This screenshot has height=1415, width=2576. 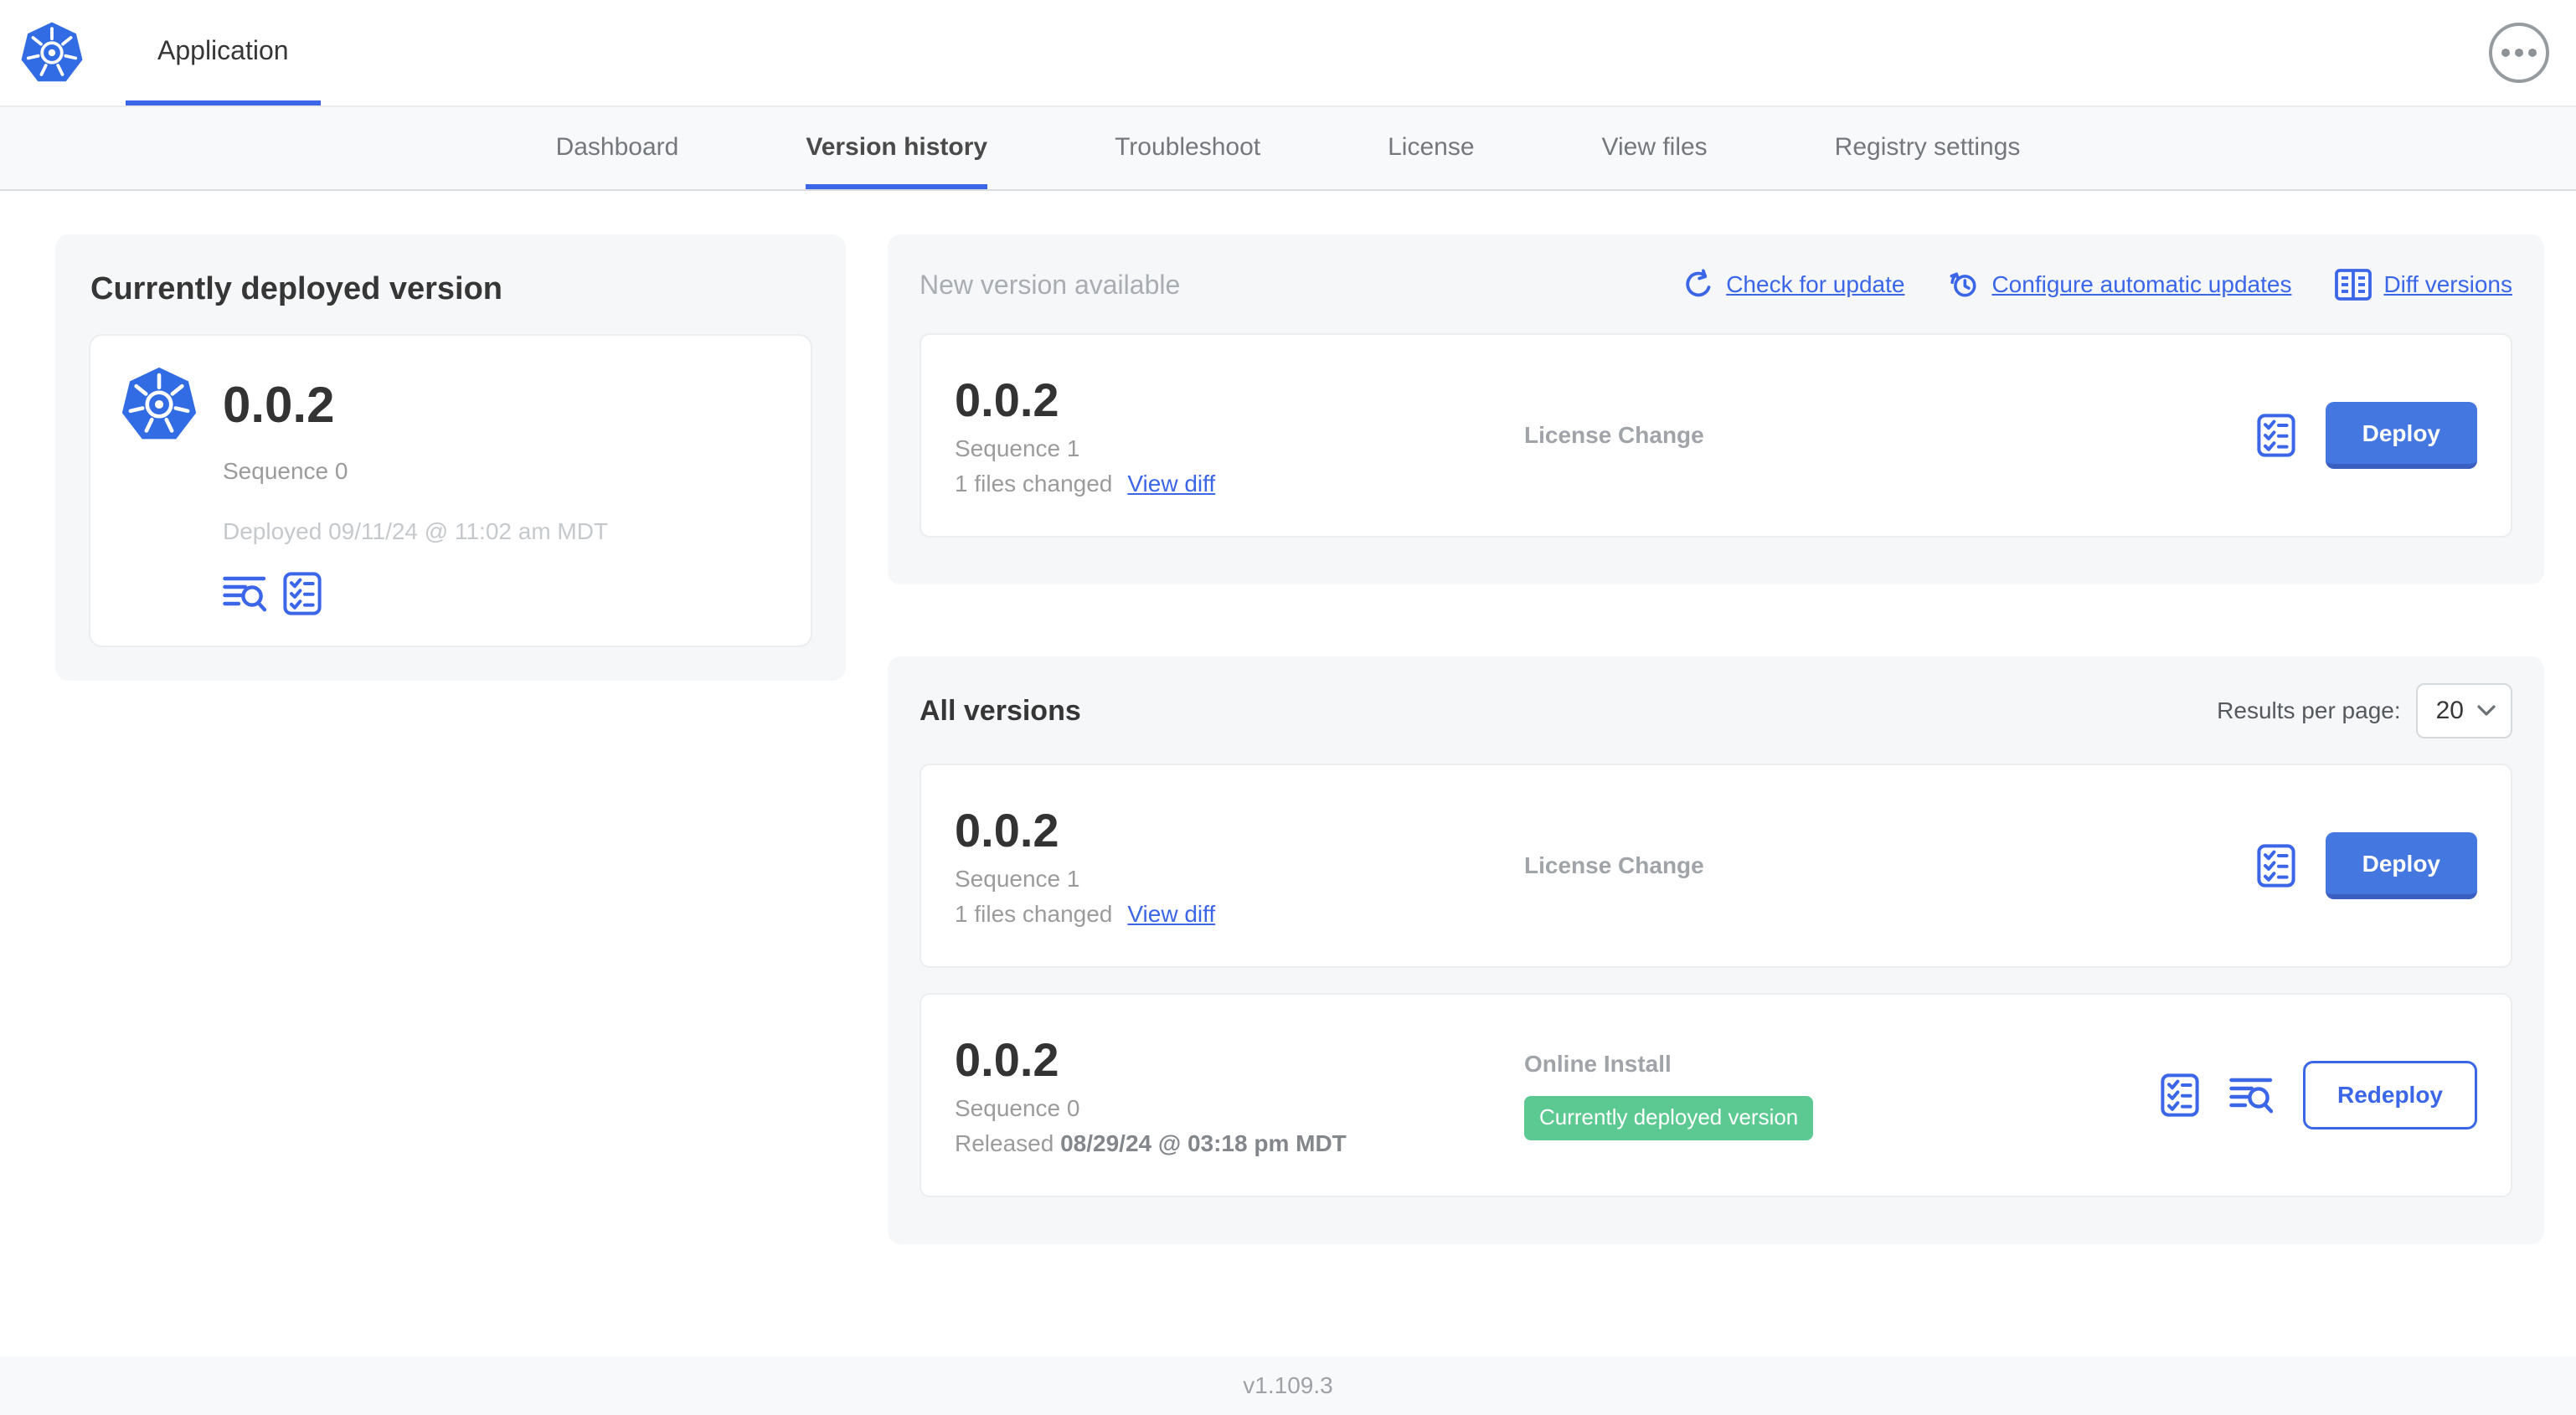 What do you see at coordinates (1655, 148) in the screenshot?
I see `tab-view-files: View files` at bounding box center [1655, 148].